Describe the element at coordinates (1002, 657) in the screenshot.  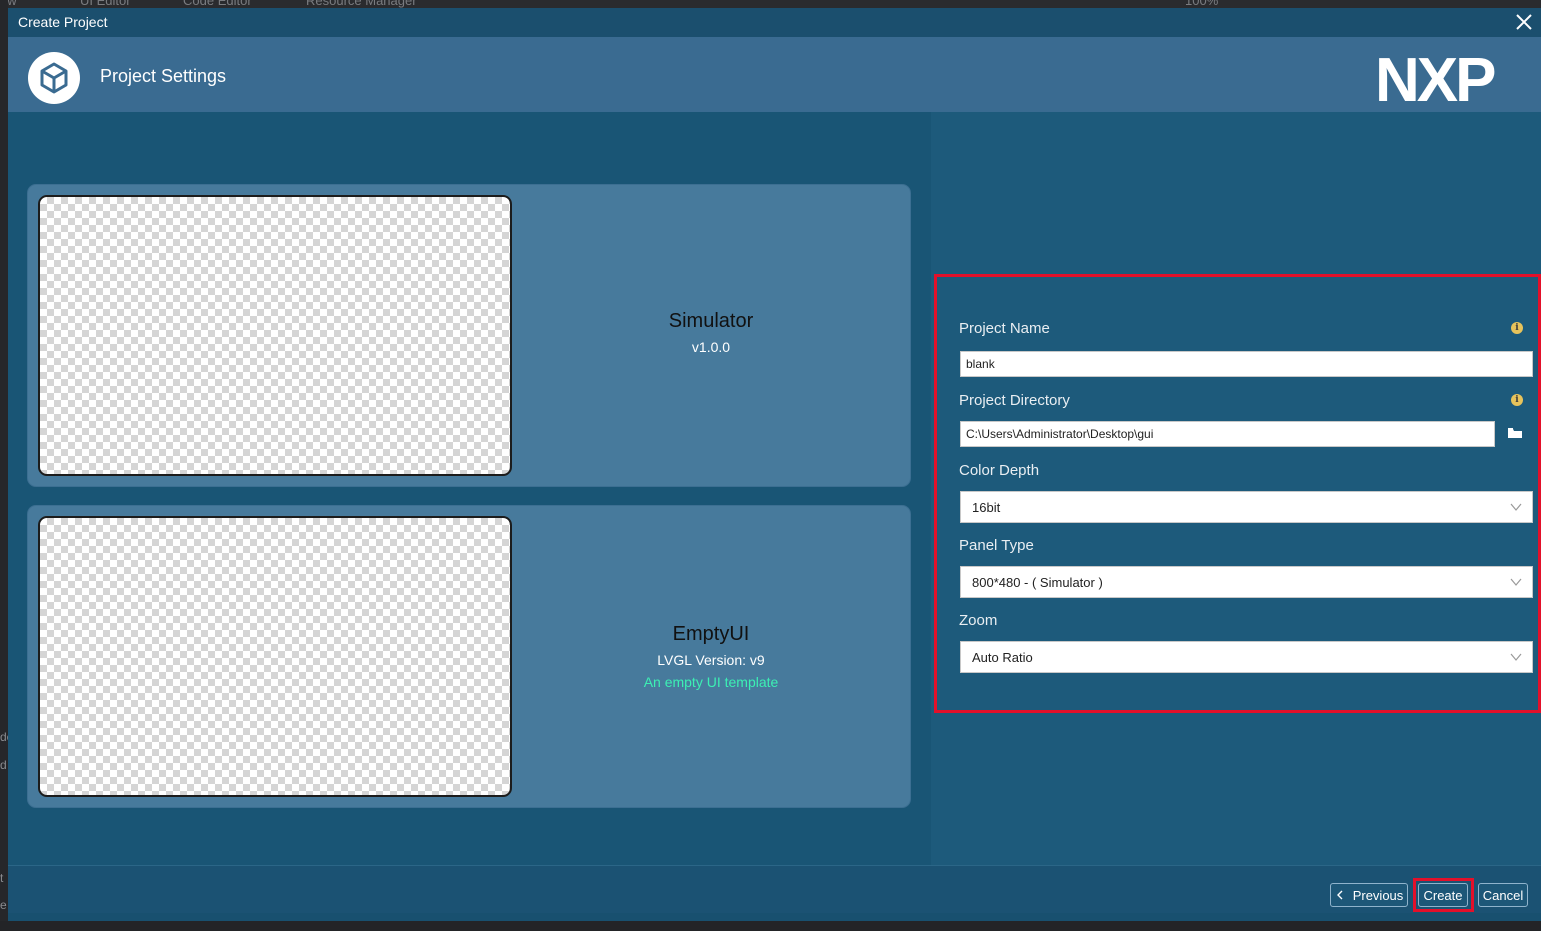
I see `zoom-value: Auto Ratio` at that location.